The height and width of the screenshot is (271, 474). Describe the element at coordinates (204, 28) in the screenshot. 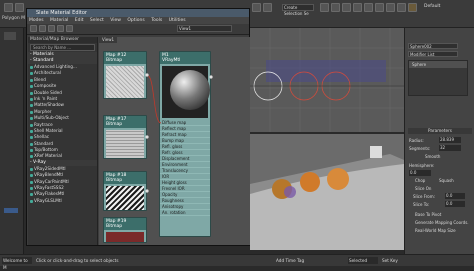

I see `view-selector: View1` at that location.